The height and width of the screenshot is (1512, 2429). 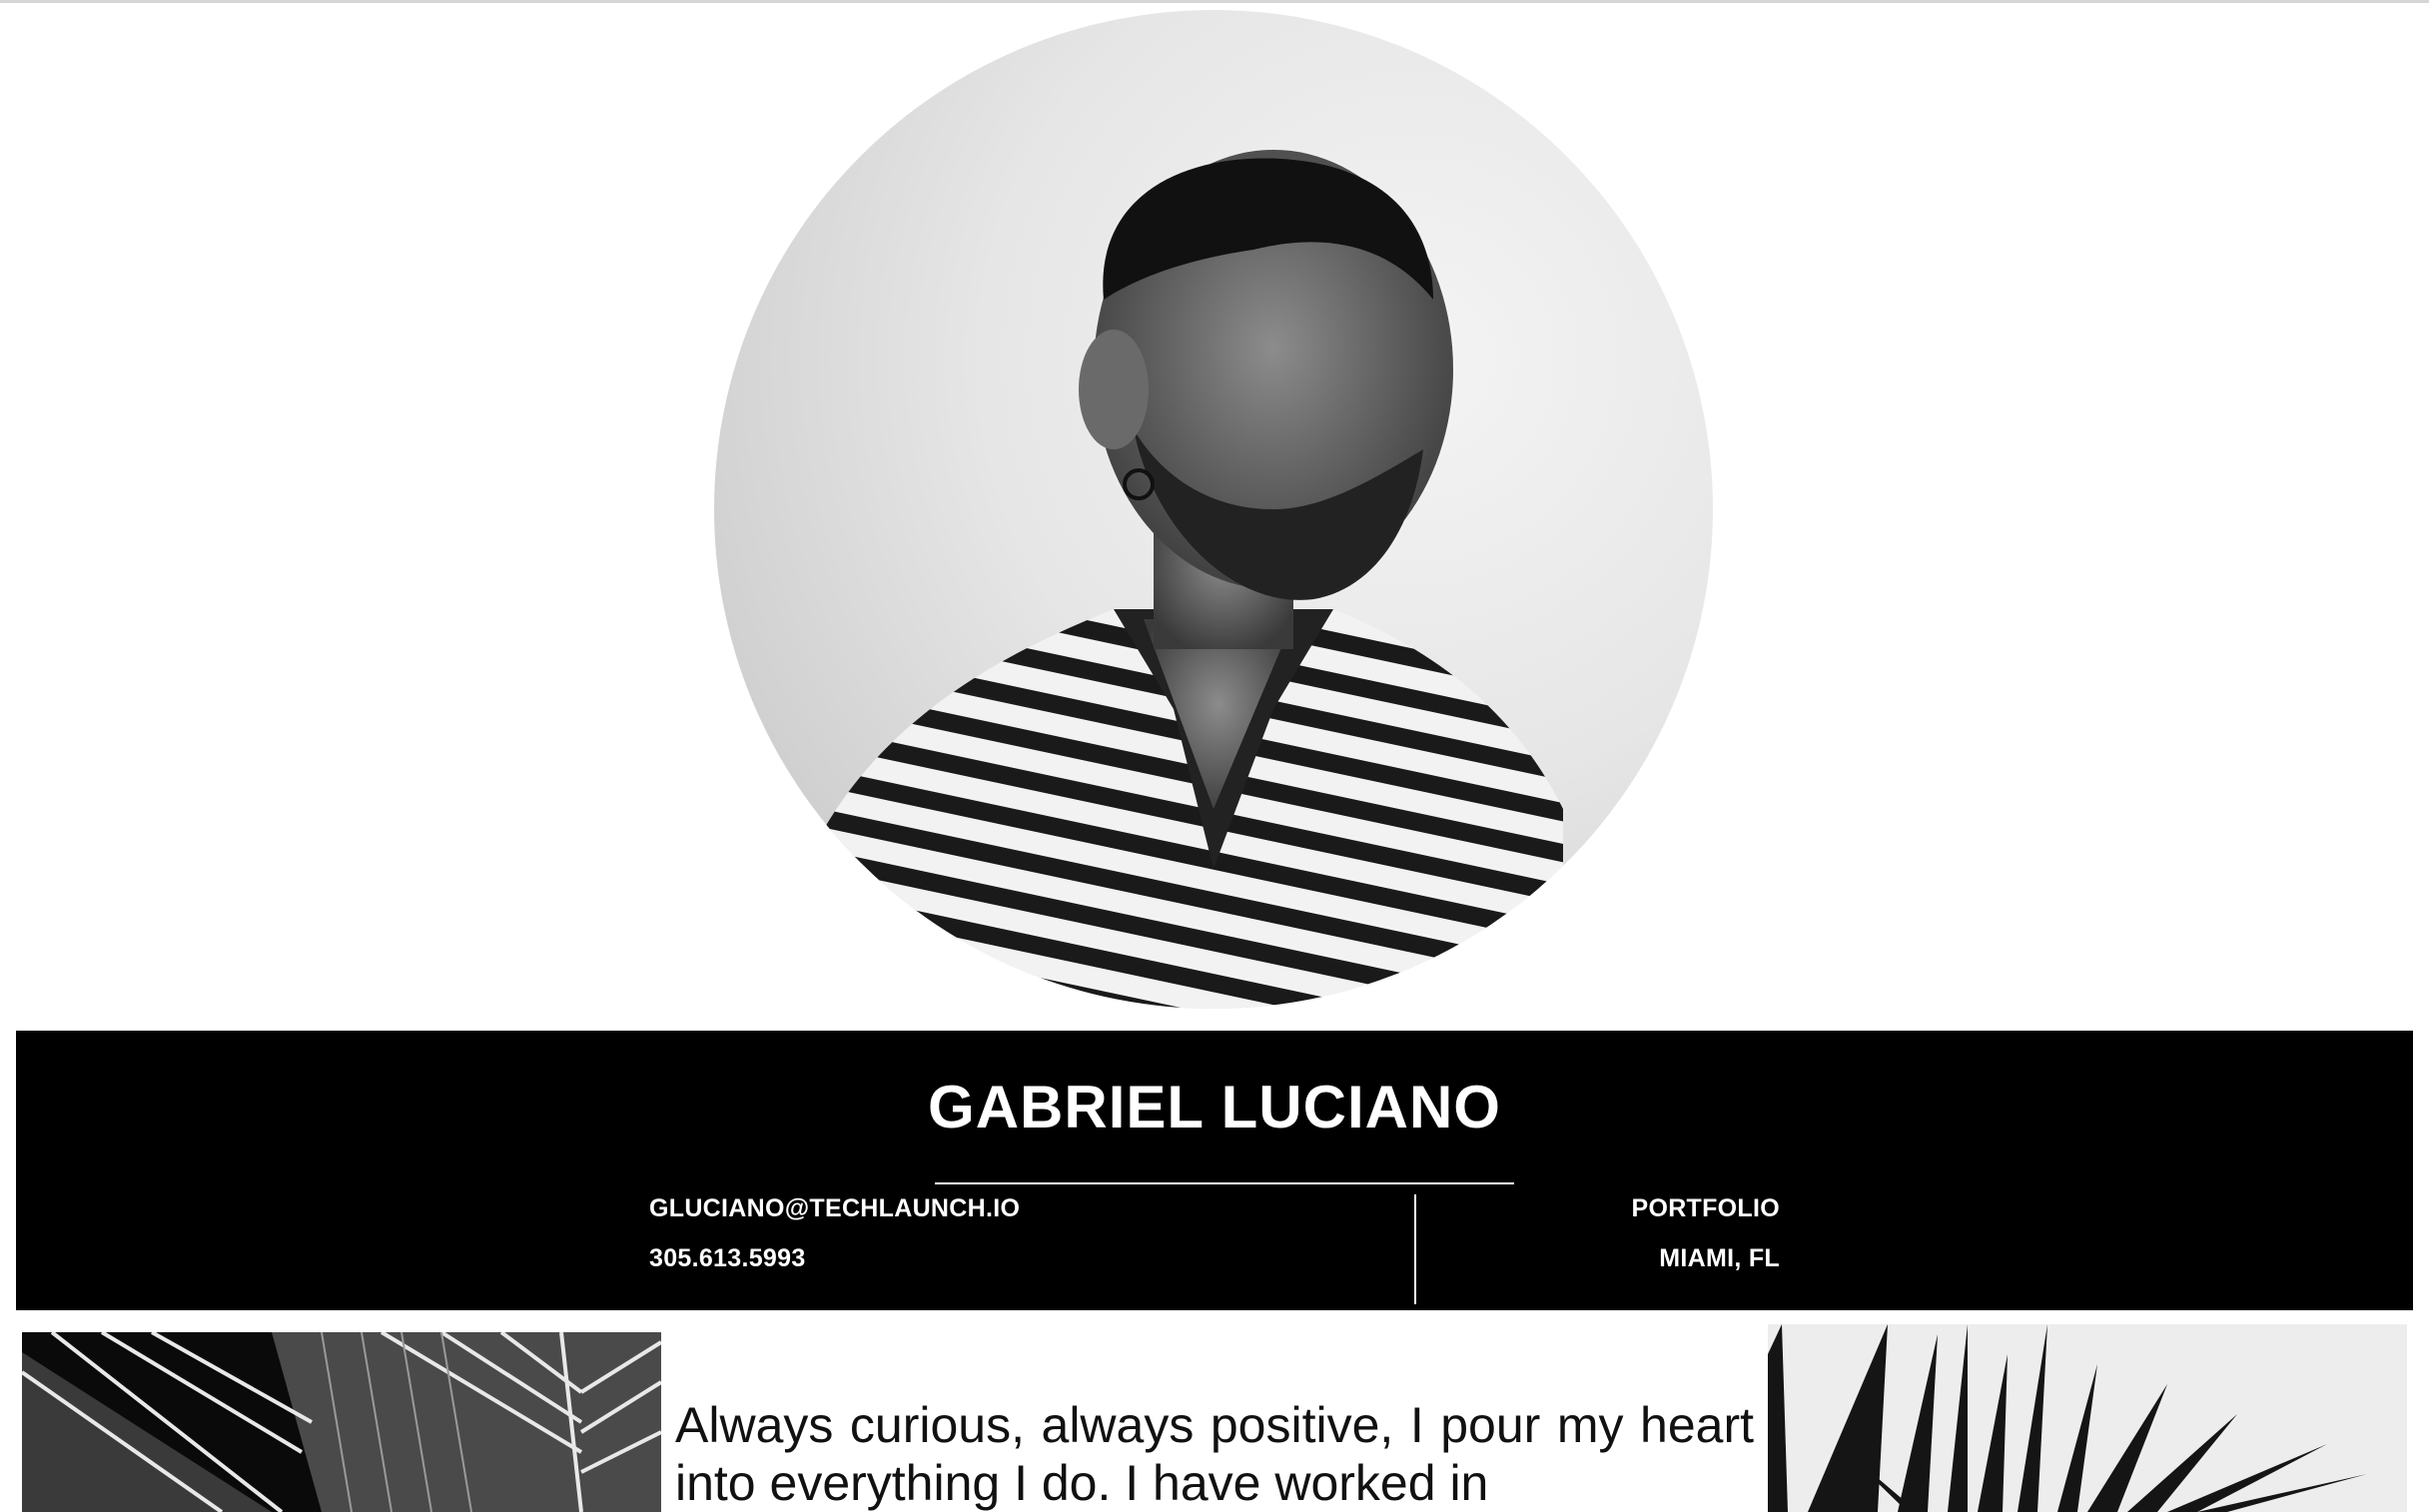 I want to click on leaf-image-left, so click(x=341, y=1422).